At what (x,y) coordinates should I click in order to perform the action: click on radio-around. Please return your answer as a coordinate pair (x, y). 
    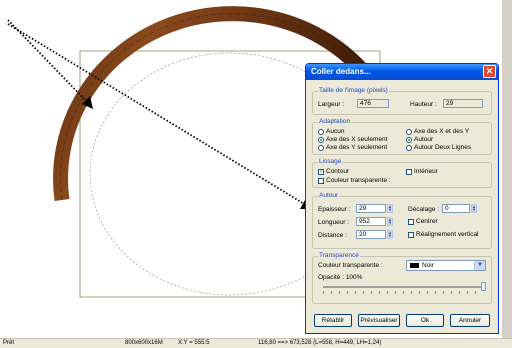
    Looking at the image, I should click on (409, 140).